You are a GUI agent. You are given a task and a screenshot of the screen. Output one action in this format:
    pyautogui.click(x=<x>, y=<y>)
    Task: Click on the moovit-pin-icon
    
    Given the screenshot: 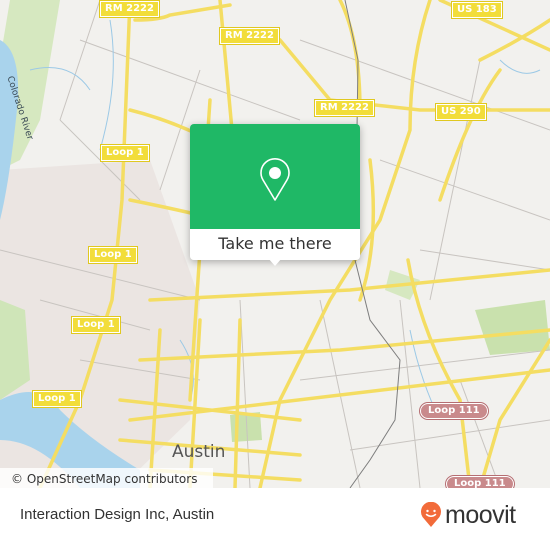 What is the action you would take?
    pyautogui.click(x=431, y=514)
    